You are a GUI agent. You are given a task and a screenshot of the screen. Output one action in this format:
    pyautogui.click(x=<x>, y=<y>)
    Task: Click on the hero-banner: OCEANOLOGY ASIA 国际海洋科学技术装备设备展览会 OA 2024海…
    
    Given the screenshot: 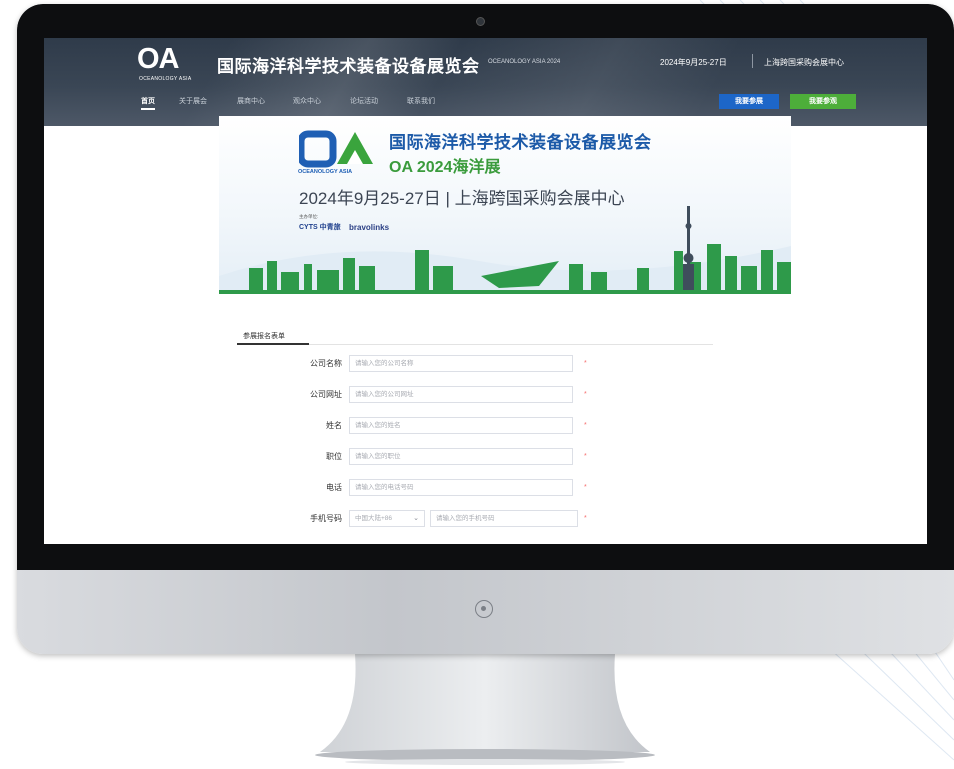 What is the action you would take?
    pyautogui.click(x=505, y=205)
    